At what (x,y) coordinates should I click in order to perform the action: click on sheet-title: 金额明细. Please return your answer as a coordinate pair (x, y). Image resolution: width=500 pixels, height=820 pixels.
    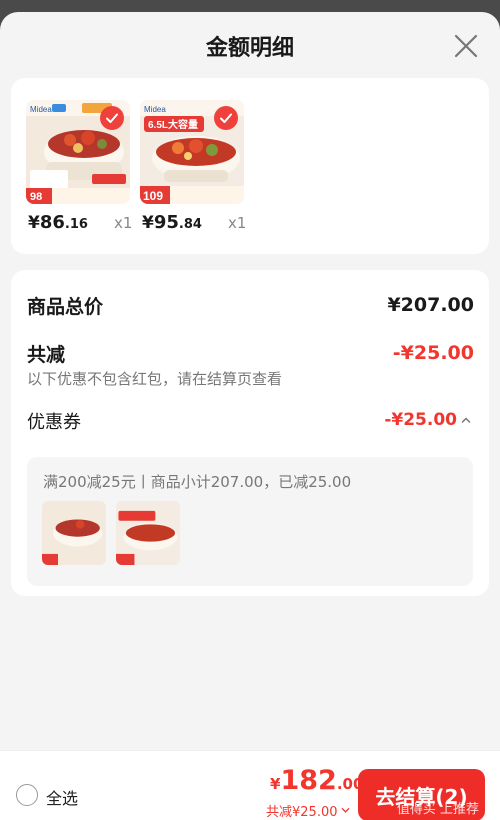
    Looking at the image, I should click on (249, 48).